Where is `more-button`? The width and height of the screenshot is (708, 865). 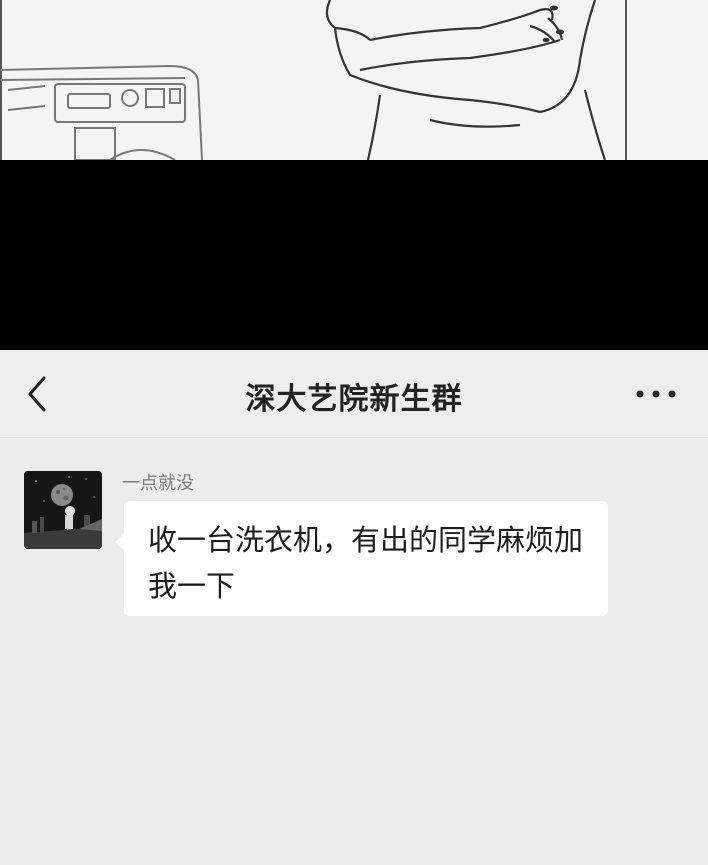 more-button is located at coordinates (656, 394).